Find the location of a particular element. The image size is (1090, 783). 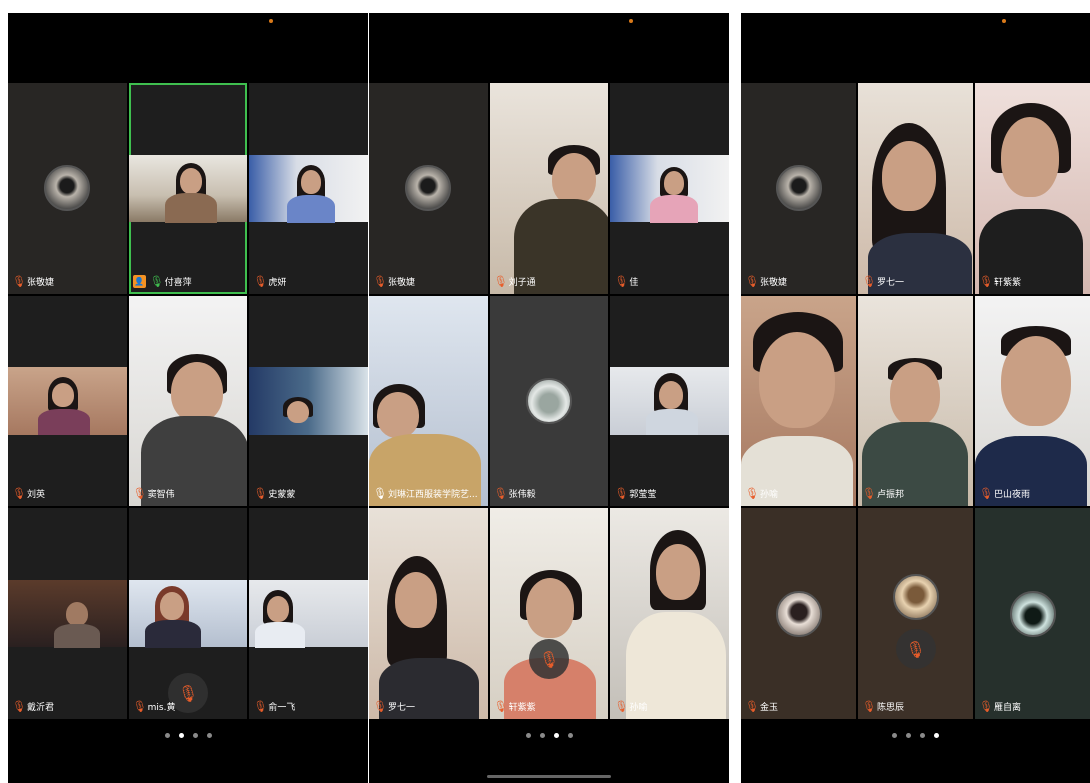

participant-tile: 🎙 轩紫紫 is located at coordinates (1032, 188).